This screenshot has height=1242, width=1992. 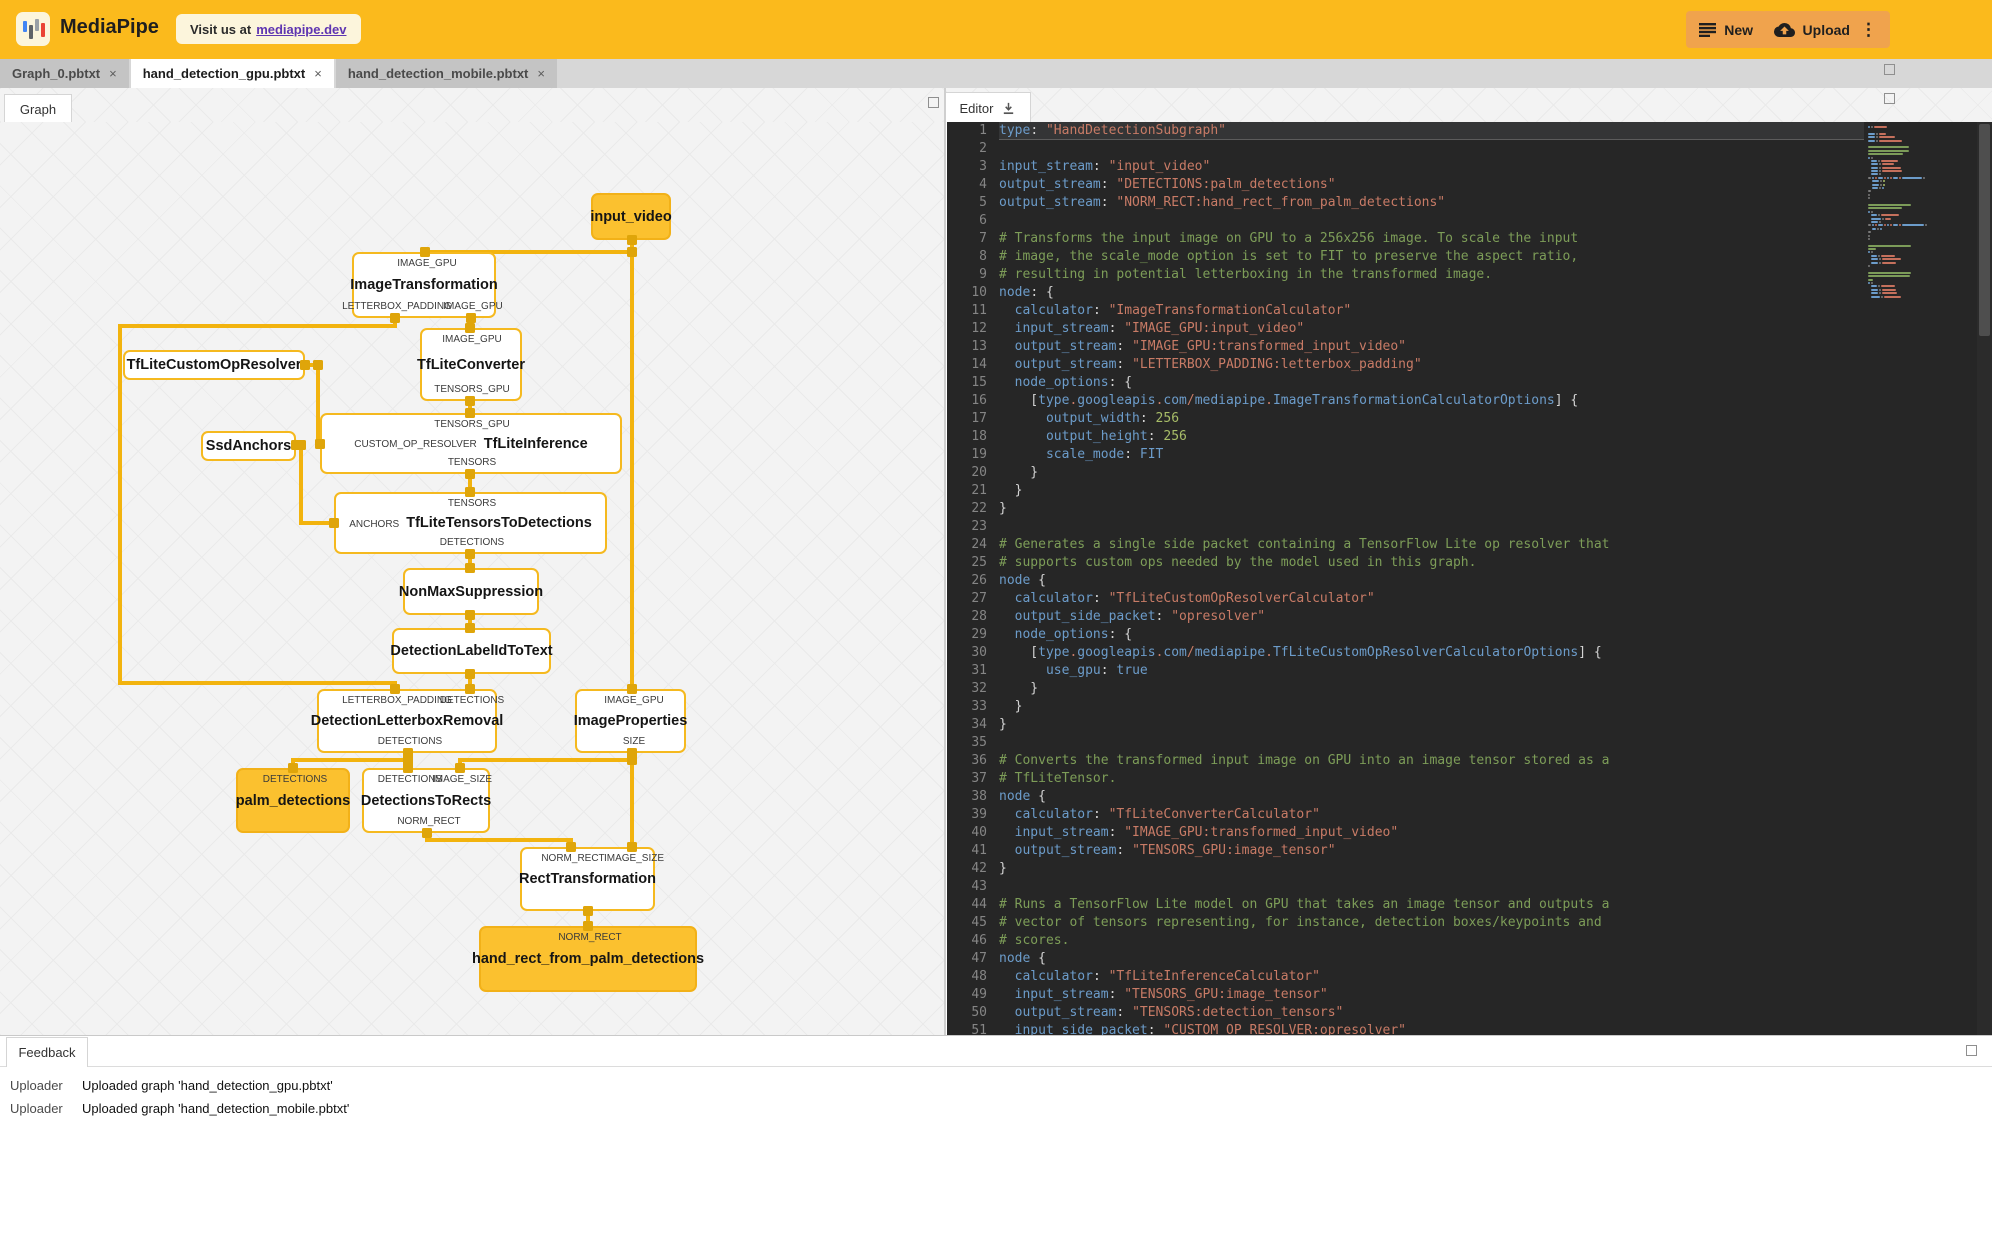 What do you see at coordinates (979, 760) in the screenshot?
I see `line-number: 36` at bounding box center [979, 760].